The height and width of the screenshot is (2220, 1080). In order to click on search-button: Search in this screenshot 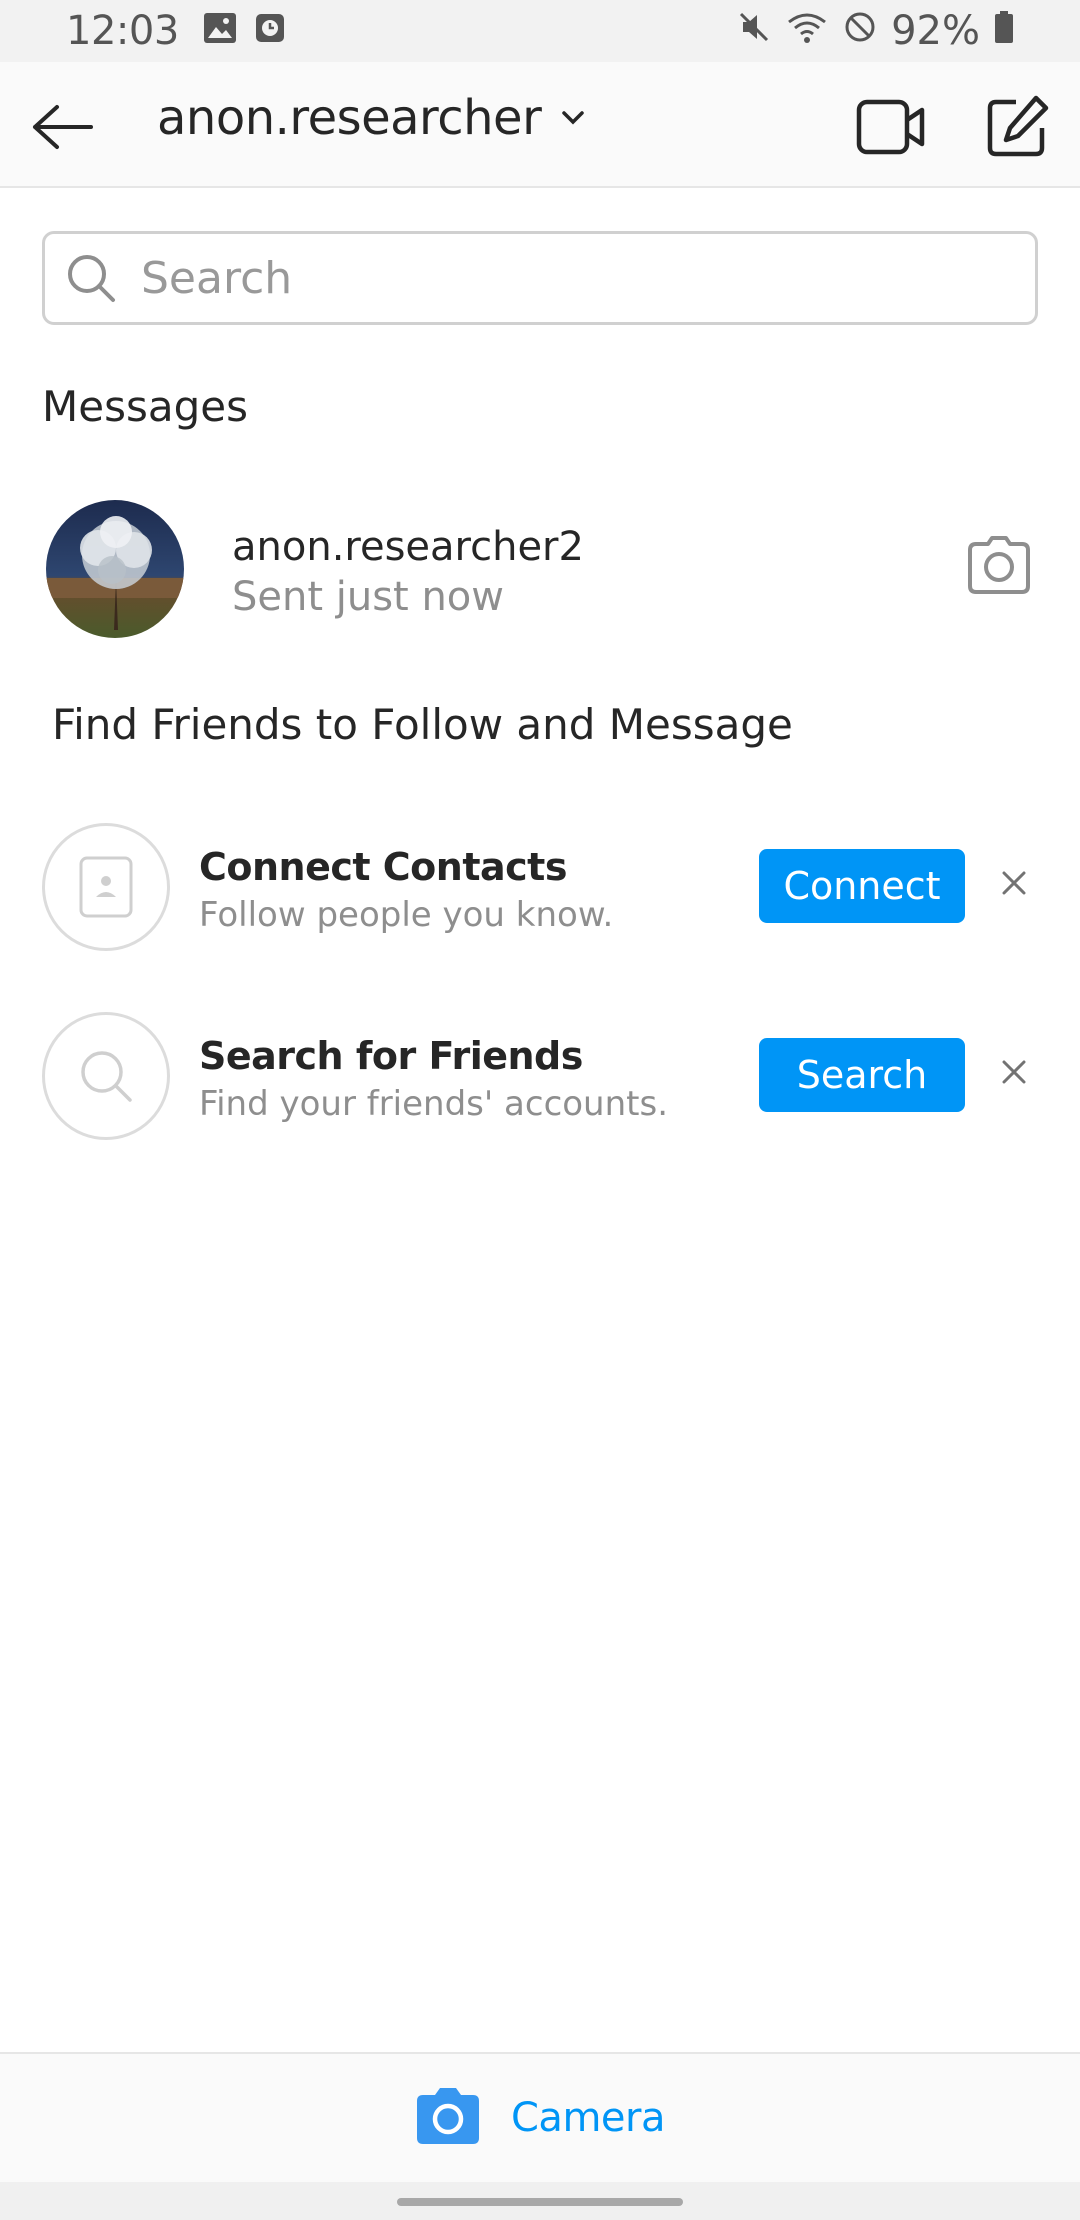, I will do `click(862, 1075)`.